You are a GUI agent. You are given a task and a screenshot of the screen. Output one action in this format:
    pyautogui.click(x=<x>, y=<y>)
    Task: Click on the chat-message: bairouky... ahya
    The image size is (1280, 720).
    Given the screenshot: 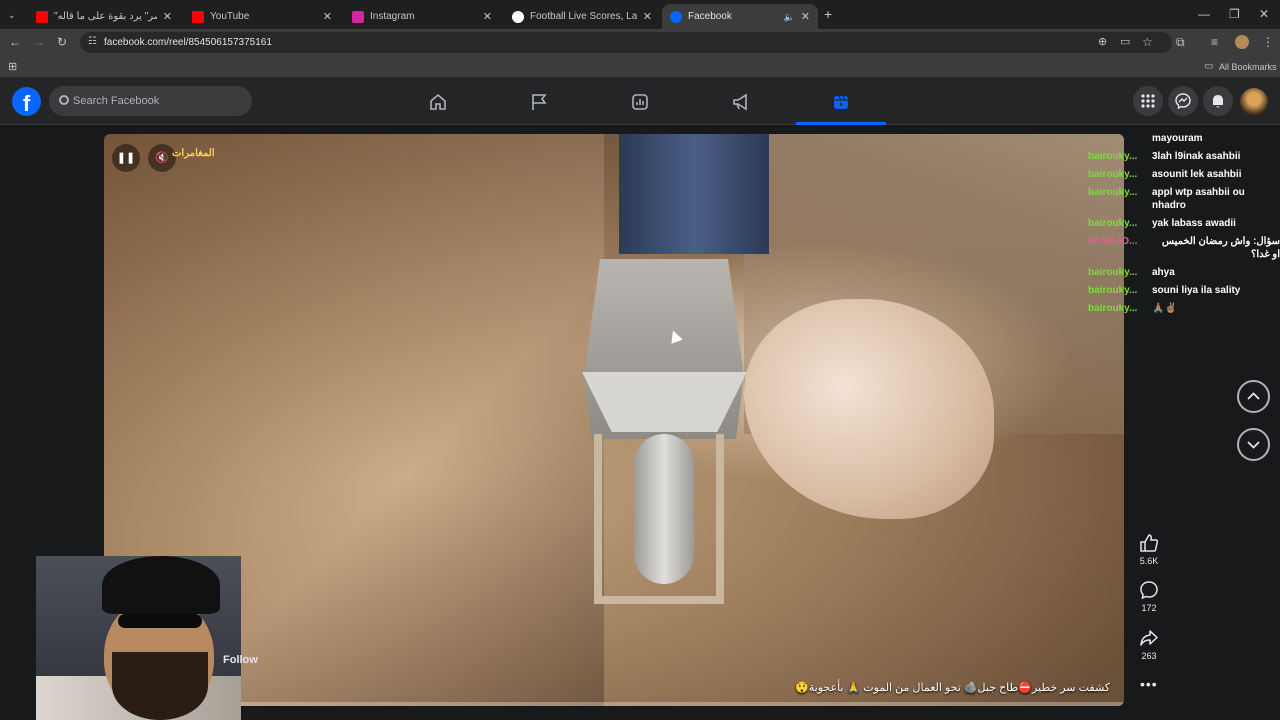 What is the action you would take?
    pyautogui.click(x=1184, y=272)
    